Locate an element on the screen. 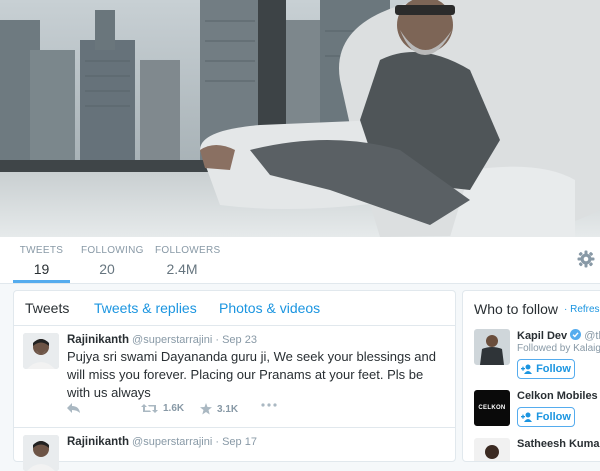 The image size is (600, 471). suggestion-item: CELKON Celkon Mobiles @ Follow is located at coordinates (537, 412).